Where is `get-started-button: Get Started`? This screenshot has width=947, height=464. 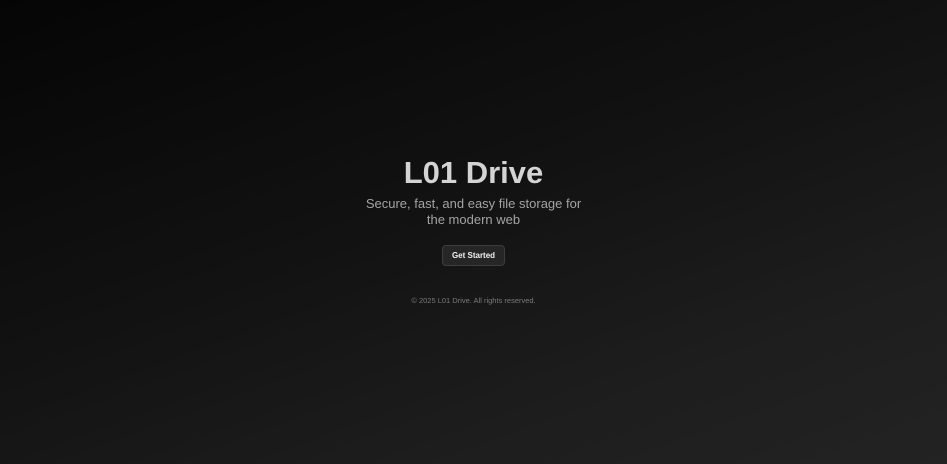
get-started-button: Get Started is located at coordinates (473, 255).